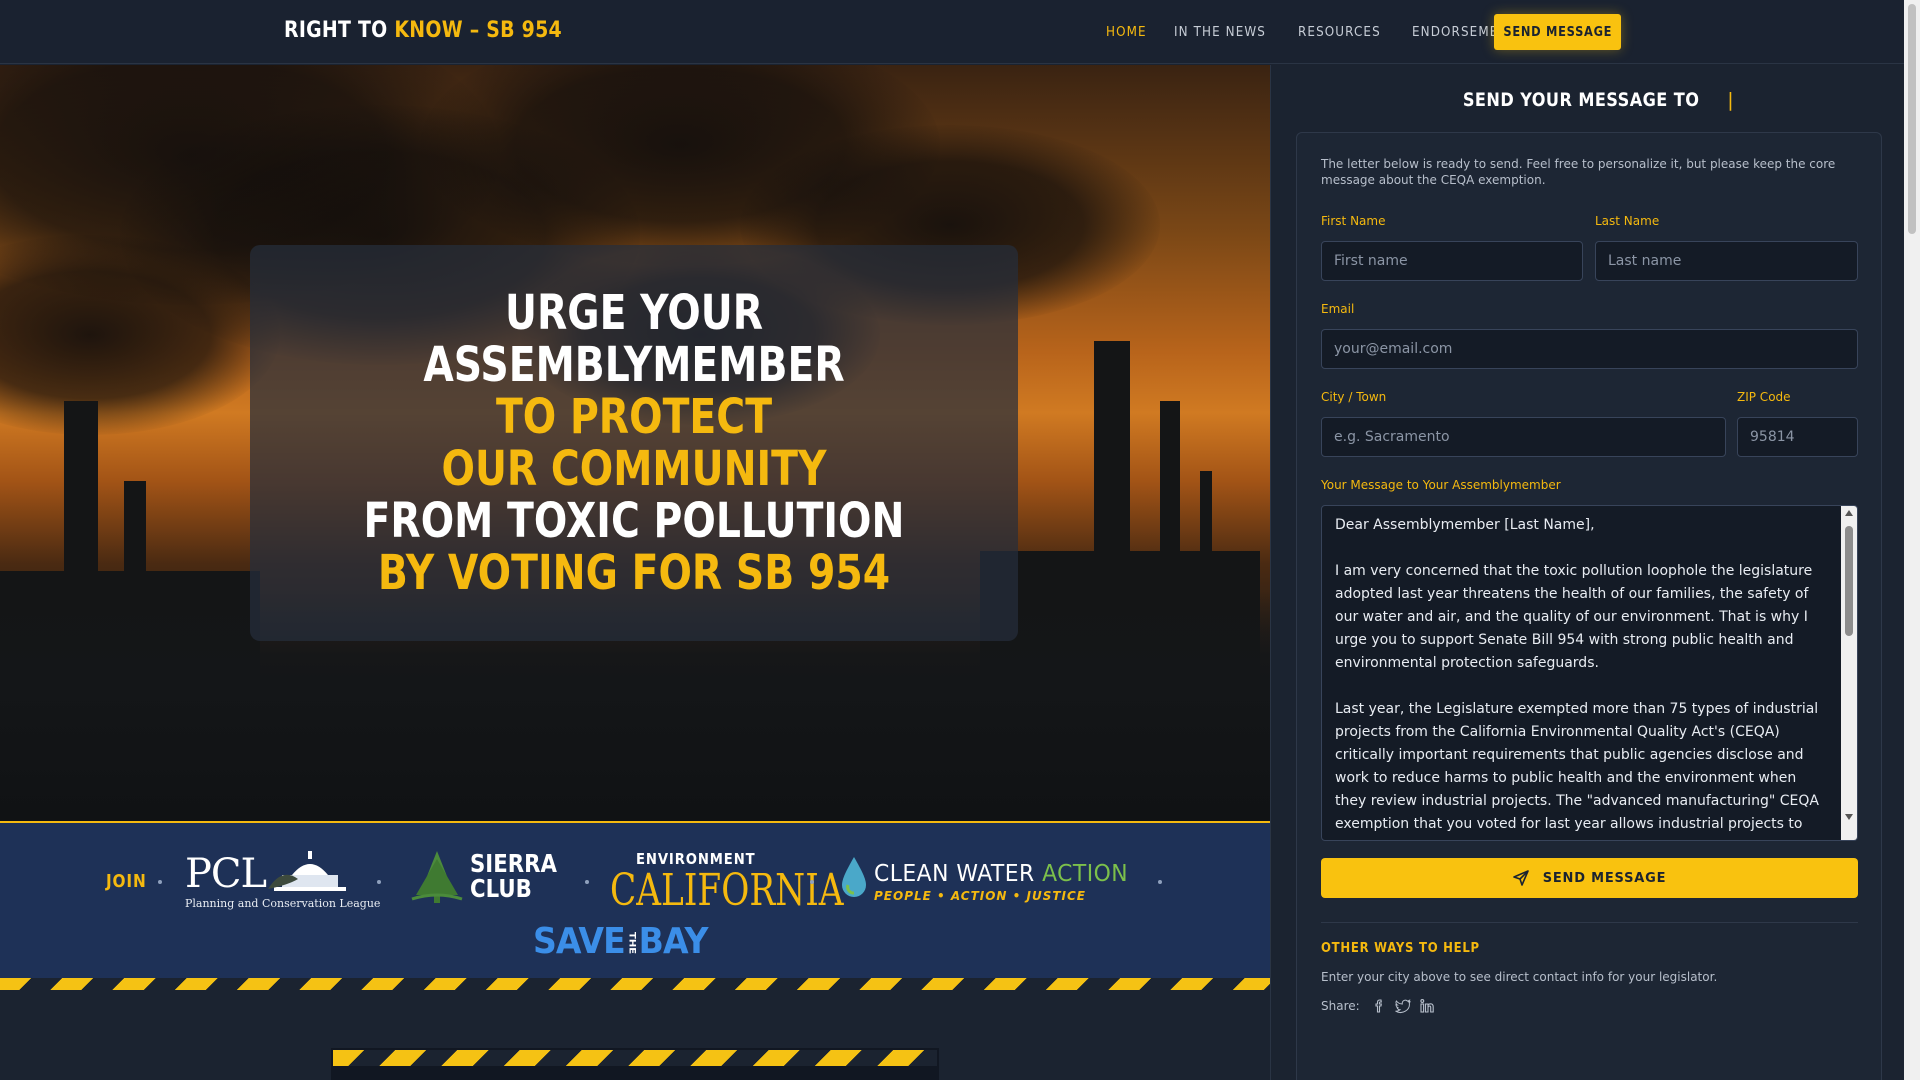 This screenshot has height=1080, width=1920. Describe the element at coordinates (437, 877) in the screenshot. I see `sequoia-tree-icon` at that location.